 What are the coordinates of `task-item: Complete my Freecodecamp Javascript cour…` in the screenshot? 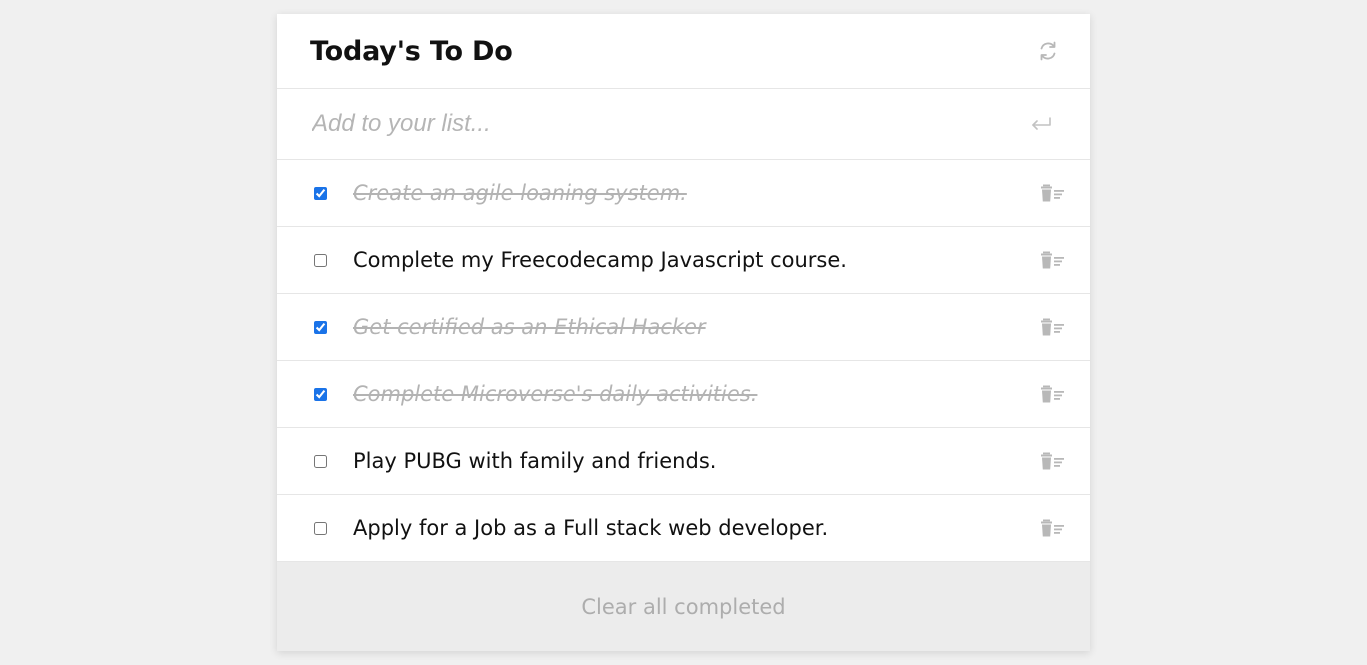 It's located at (683, 260).